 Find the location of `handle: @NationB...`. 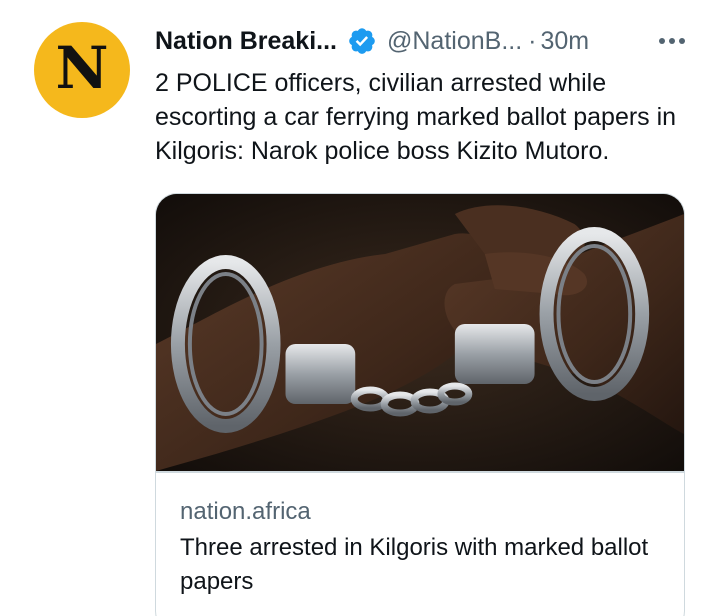

handle: @NationB... is located at coordinates (454, 41).